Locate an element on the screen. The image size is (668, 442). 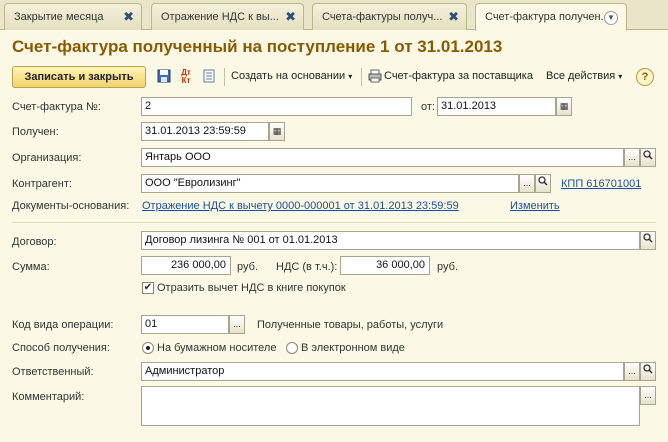
dt-kt-icon: Дт Кт is located at coordinates (186, 77).